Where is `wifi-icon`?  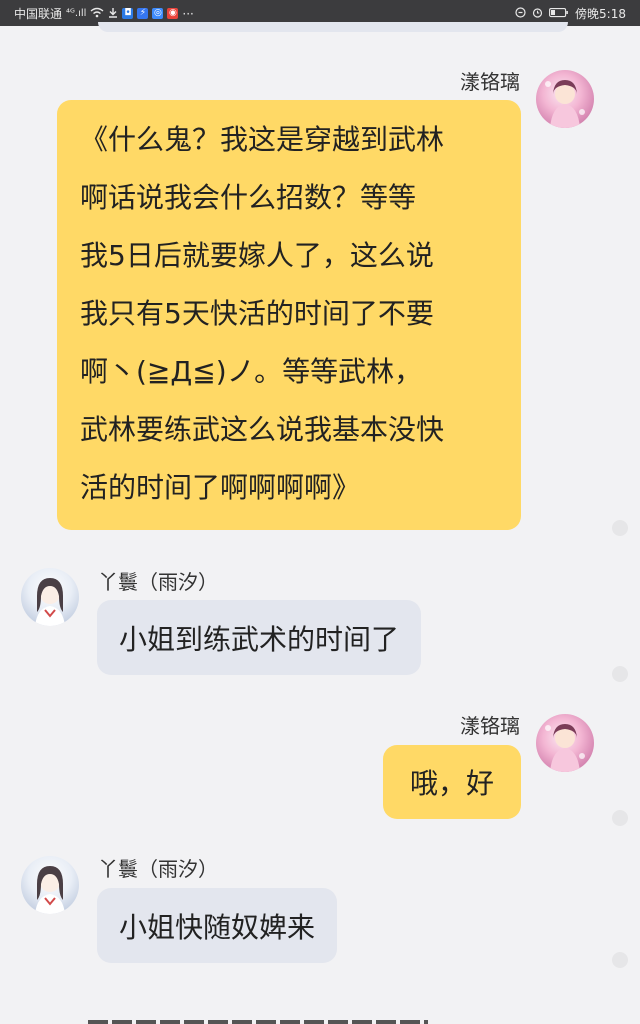
wifi-icon is located at coordinates (97, 14).